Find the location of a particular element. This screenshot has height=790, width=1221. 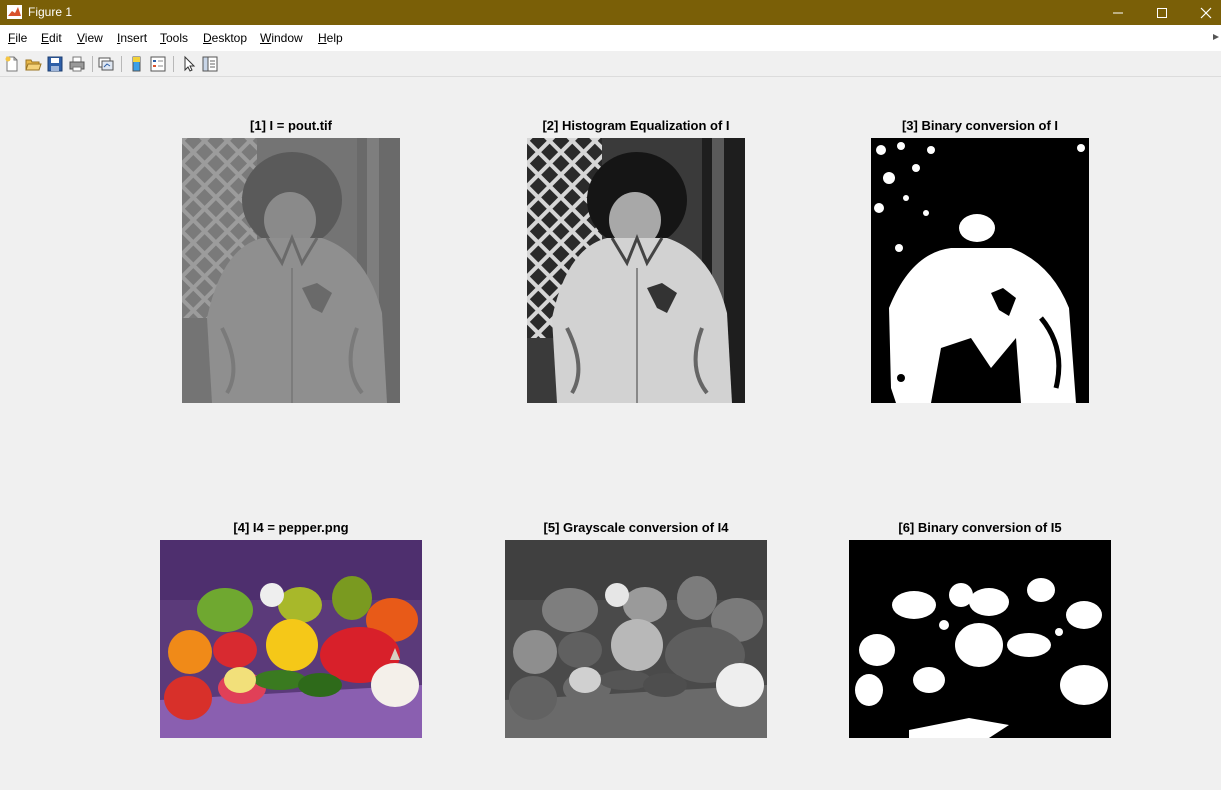

axes-title-6: [6] Binary conversion of I5 is located at coordinates (980, 527).